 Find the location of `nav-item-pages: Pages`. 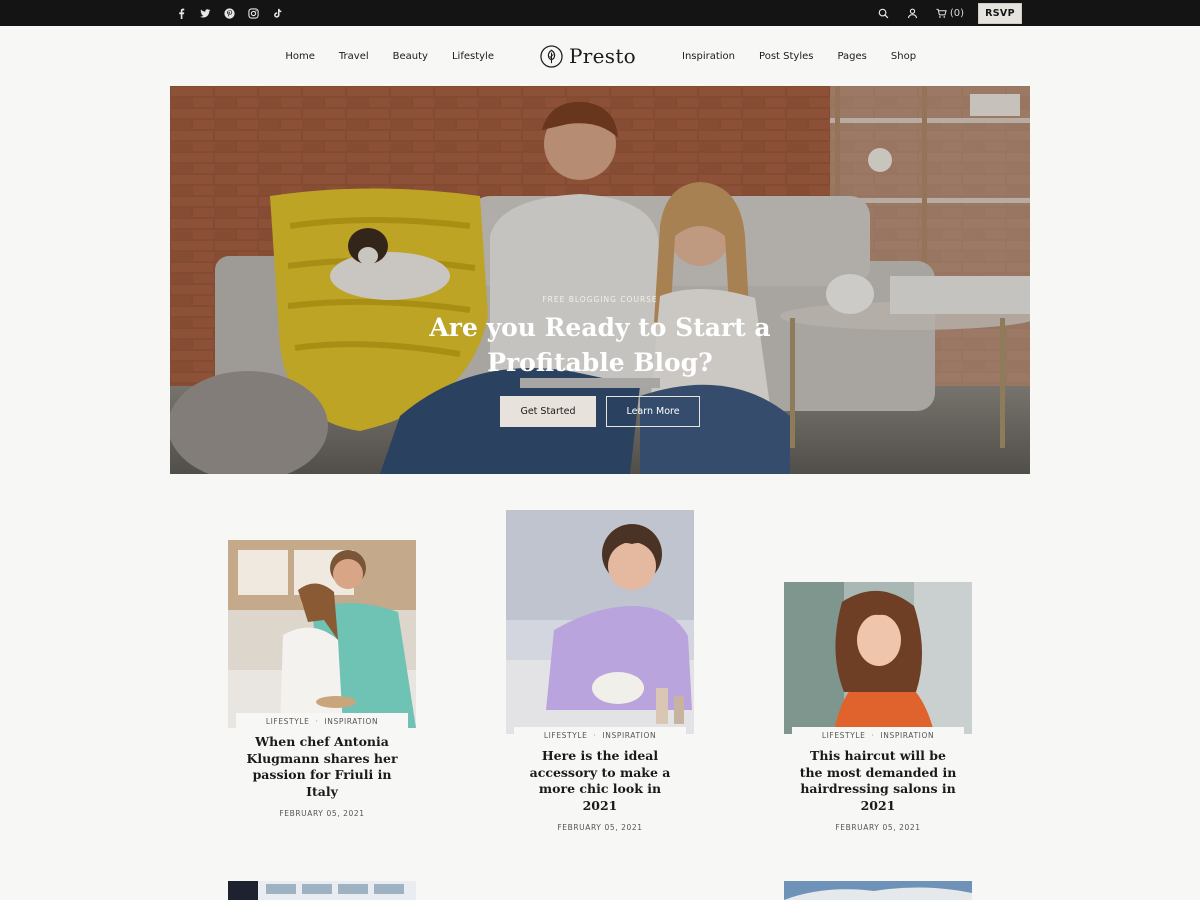

nav-item-pages: Pages is located at coordinates (851, 56).